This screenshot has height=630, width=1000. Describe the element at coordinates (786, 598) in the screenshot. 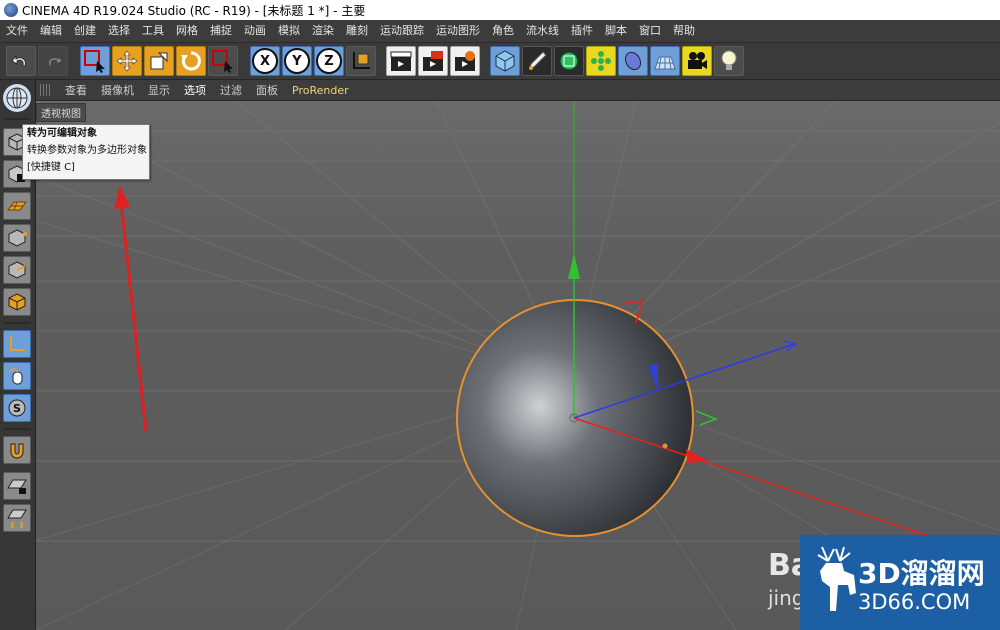

I see `jingyan-watermark: jing` at that location.